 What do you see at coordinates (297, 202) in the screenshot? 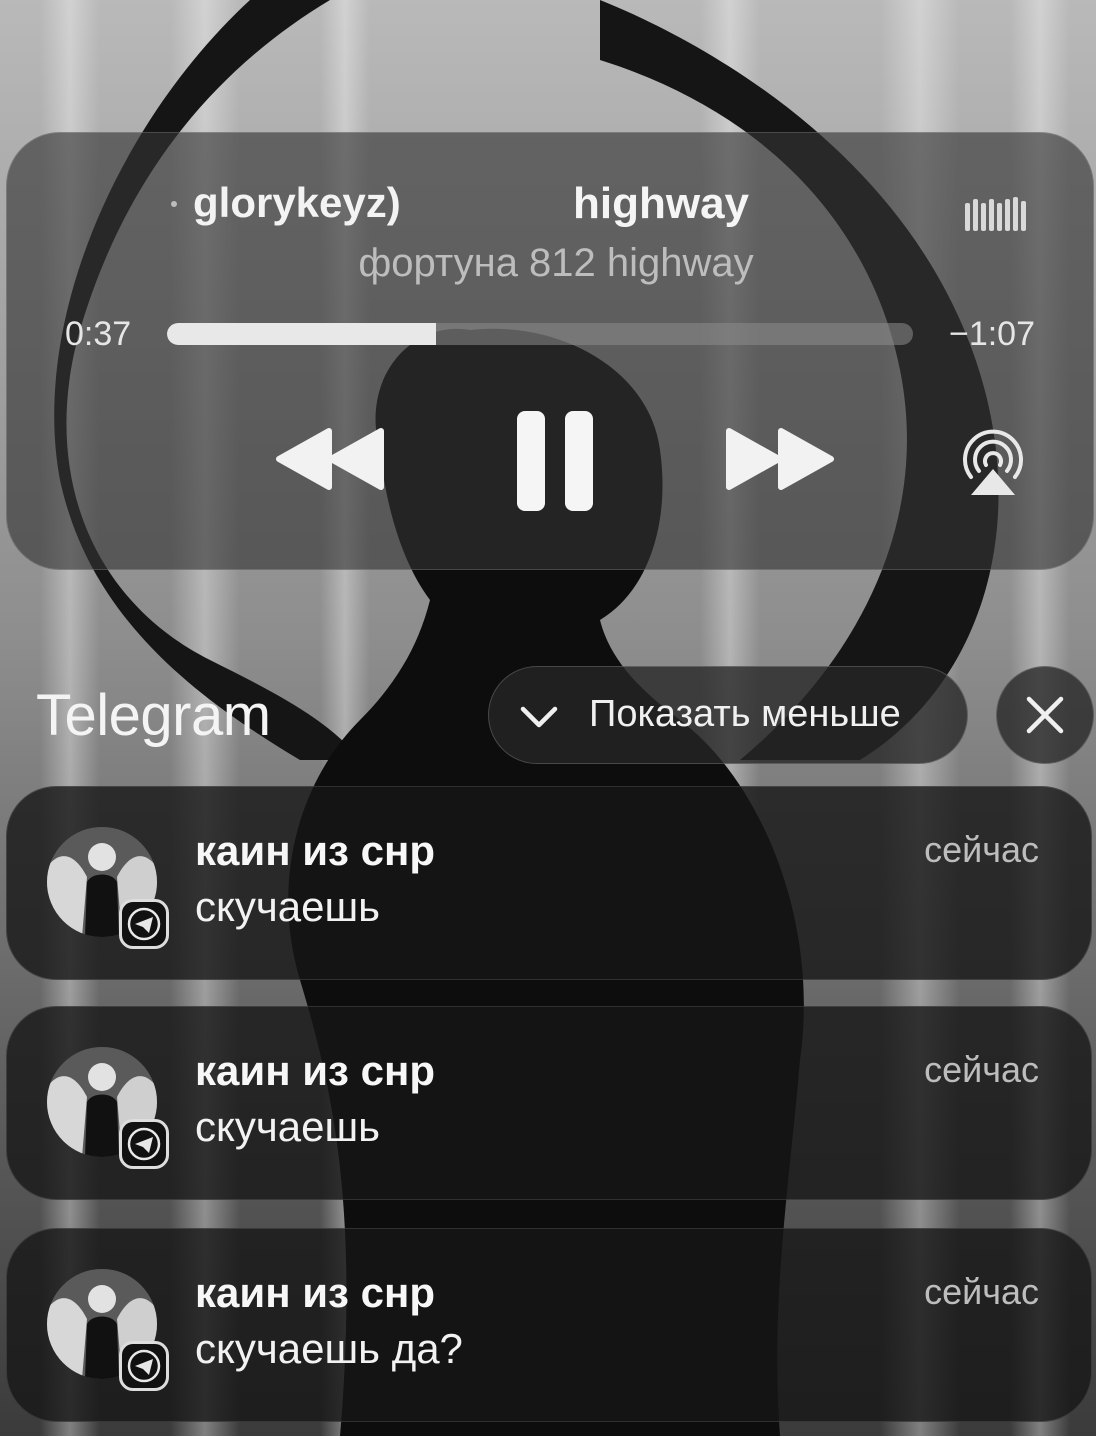
I see `track-marquee-previous: glorykeyz)` at bounding box center [297, 202].